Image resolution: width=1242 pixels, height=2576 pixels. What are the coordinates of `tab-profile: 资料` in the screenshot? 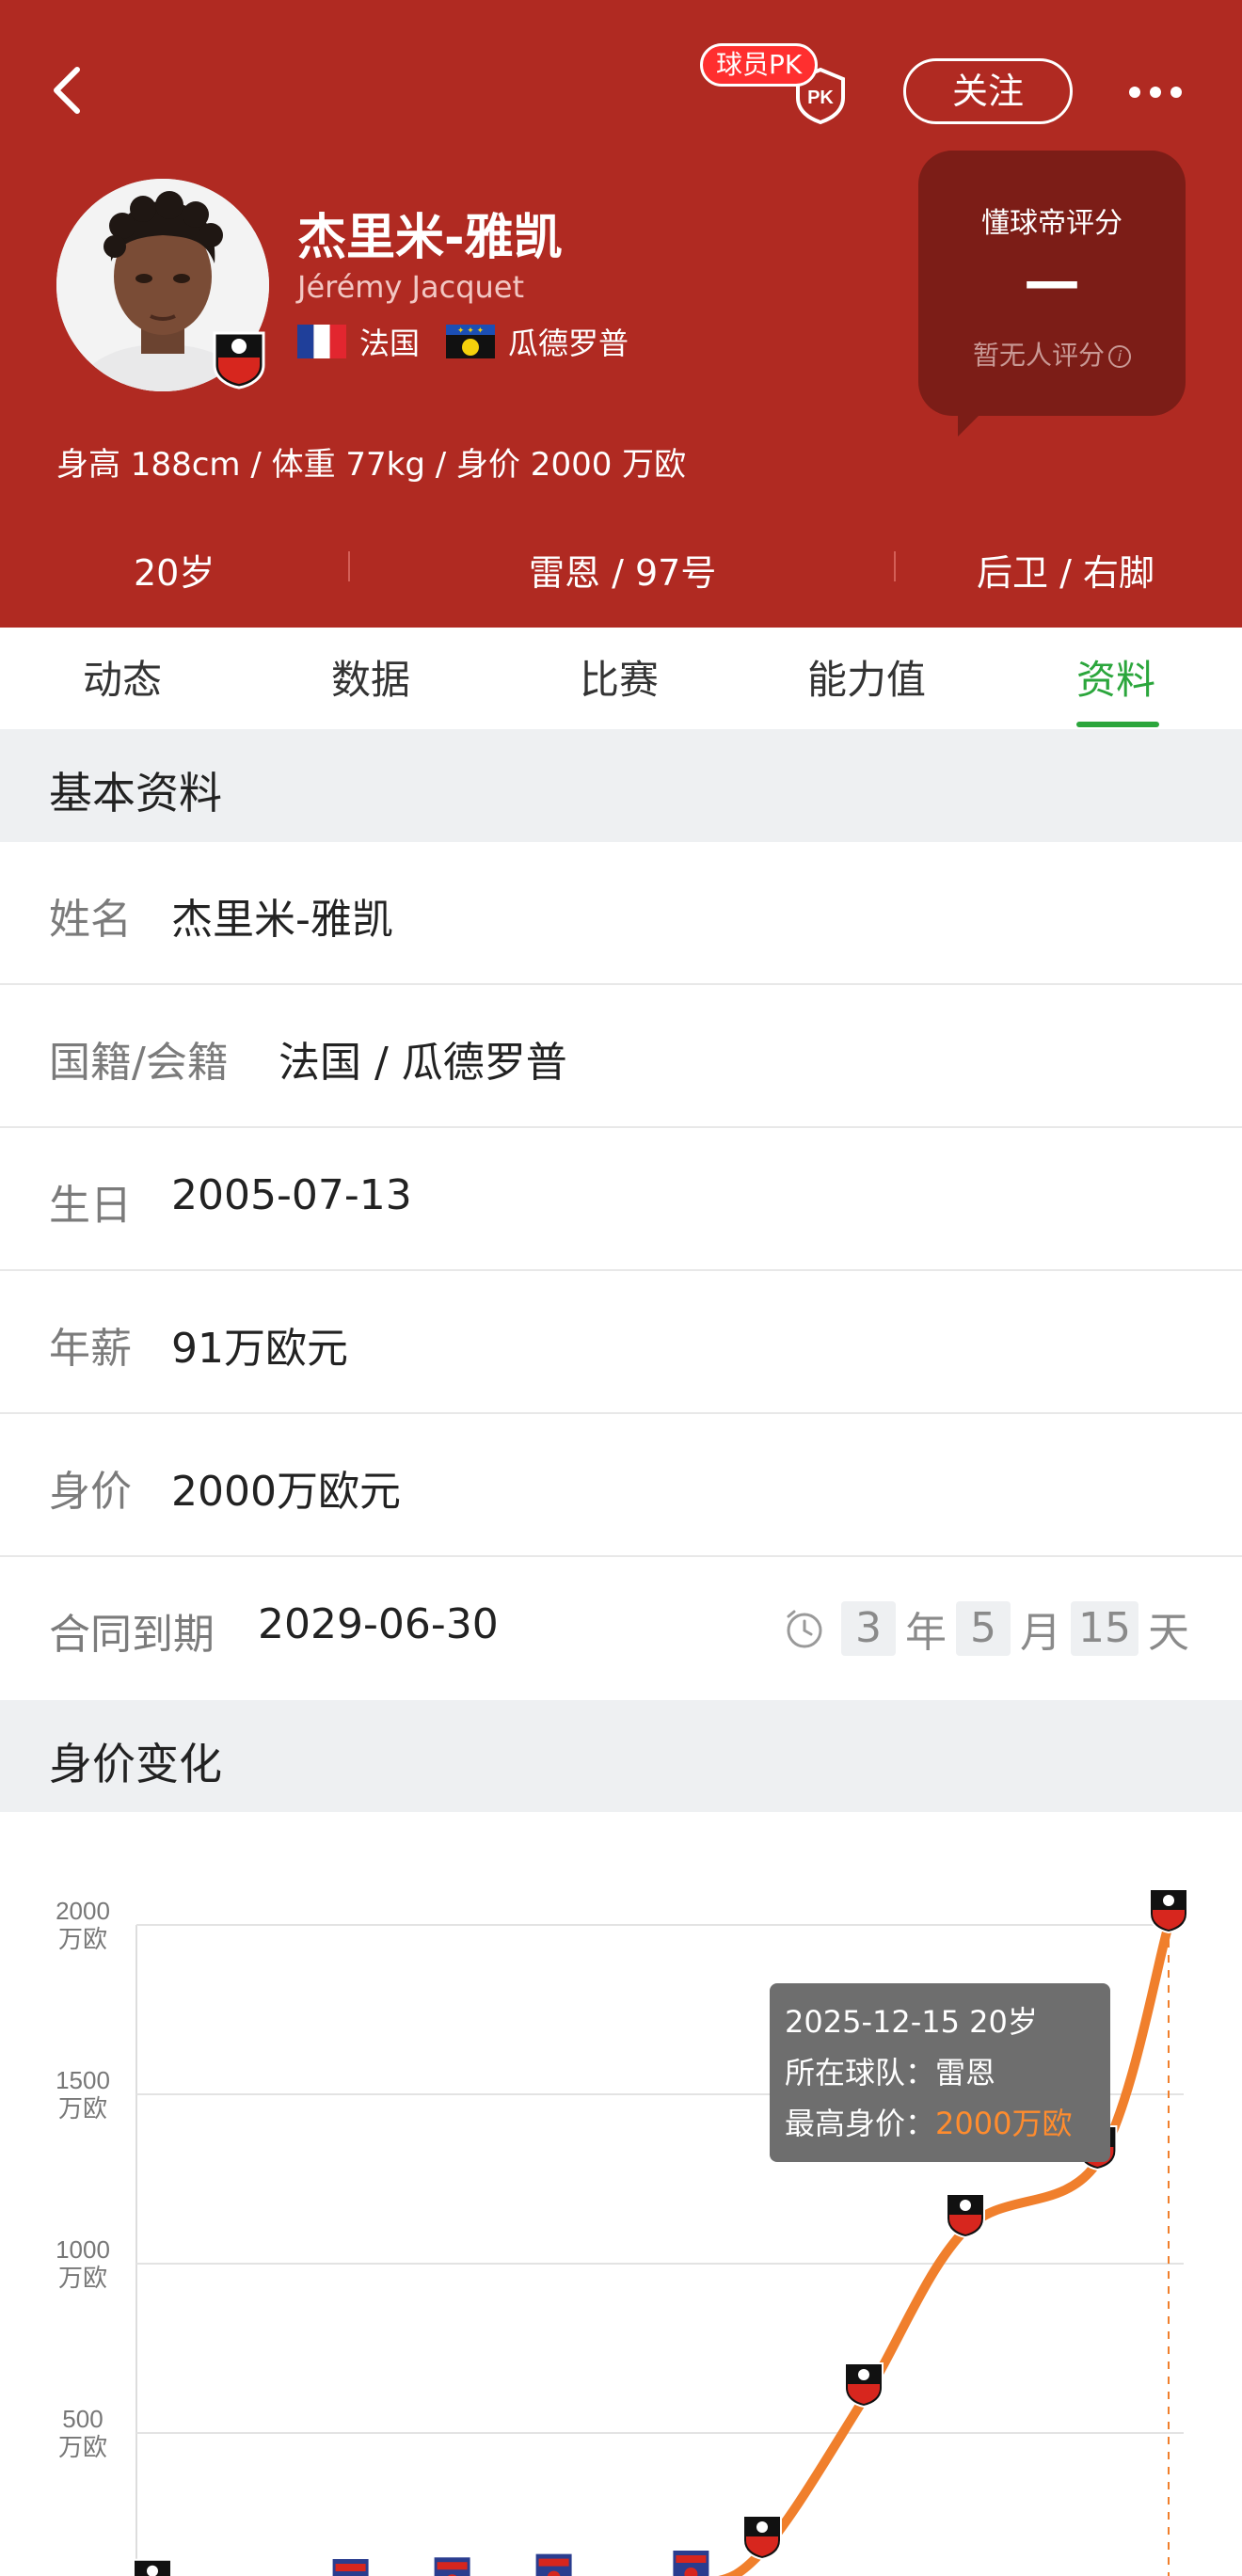 It's located at (1115, 677).